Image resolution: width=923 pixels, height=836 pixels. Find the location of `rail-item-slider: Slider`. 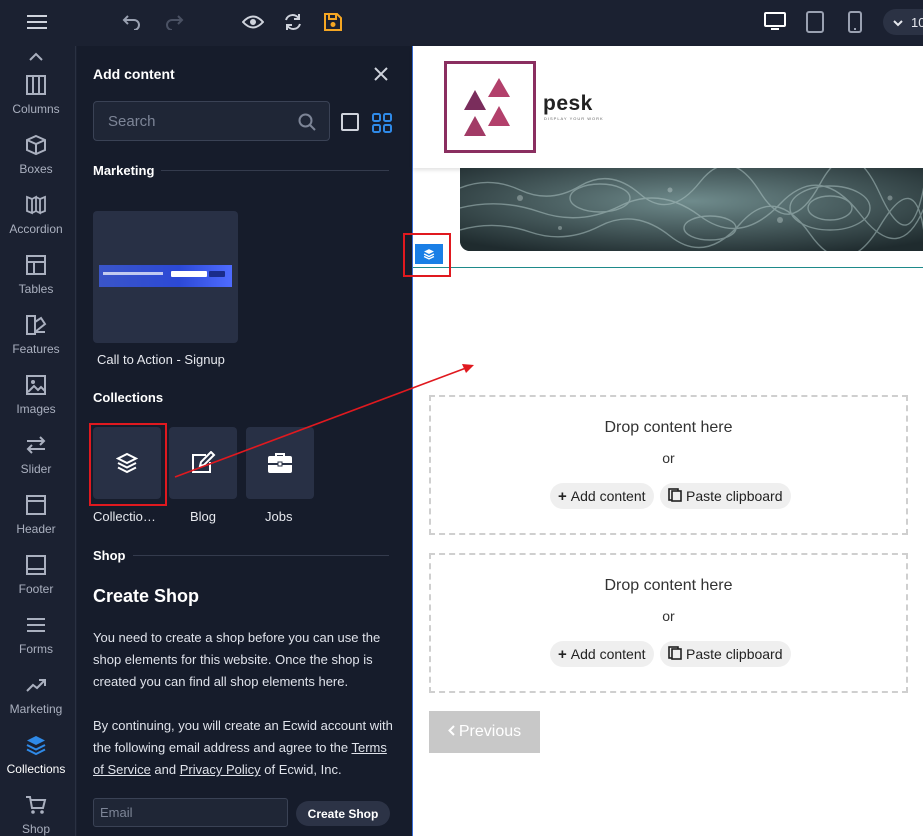

rail-item-slider: Slider is located at coordinates (36, 462).